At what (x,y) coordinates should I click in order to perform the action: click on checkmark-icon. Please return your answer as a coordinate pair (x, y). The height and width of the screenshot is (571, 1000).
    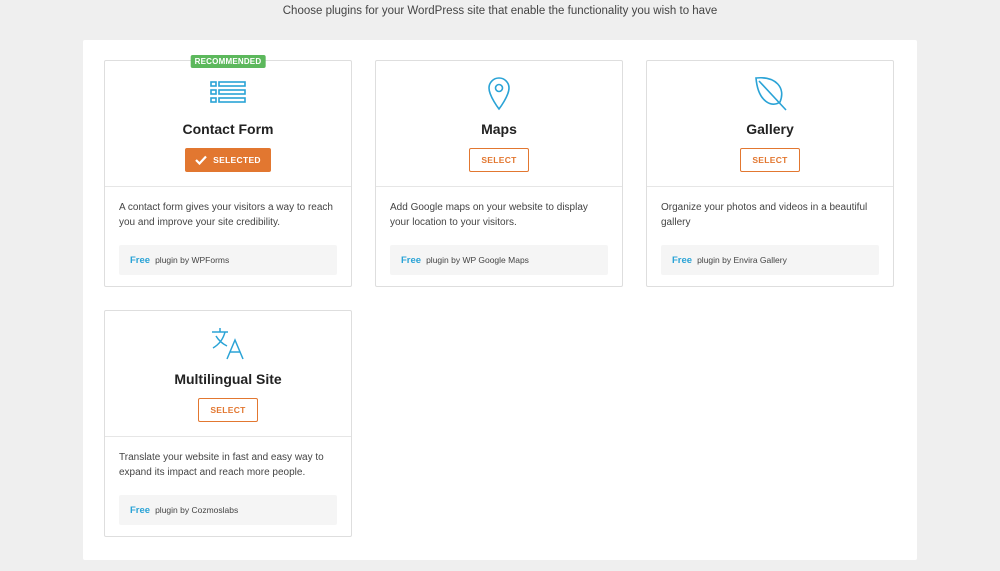
    Looking at the image, I should click on (201, 160).